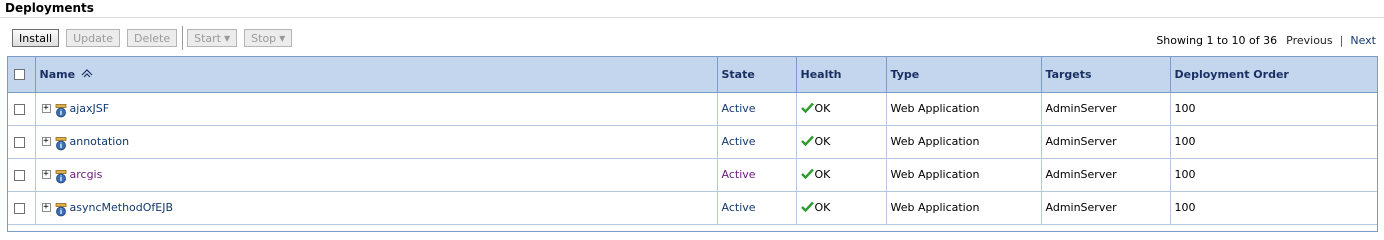 The height and width of the screenshot is (240, 1384). Describe the element at coordinates (376, 142) in the screenshot. I see `name-cell: + annotation` at that location.